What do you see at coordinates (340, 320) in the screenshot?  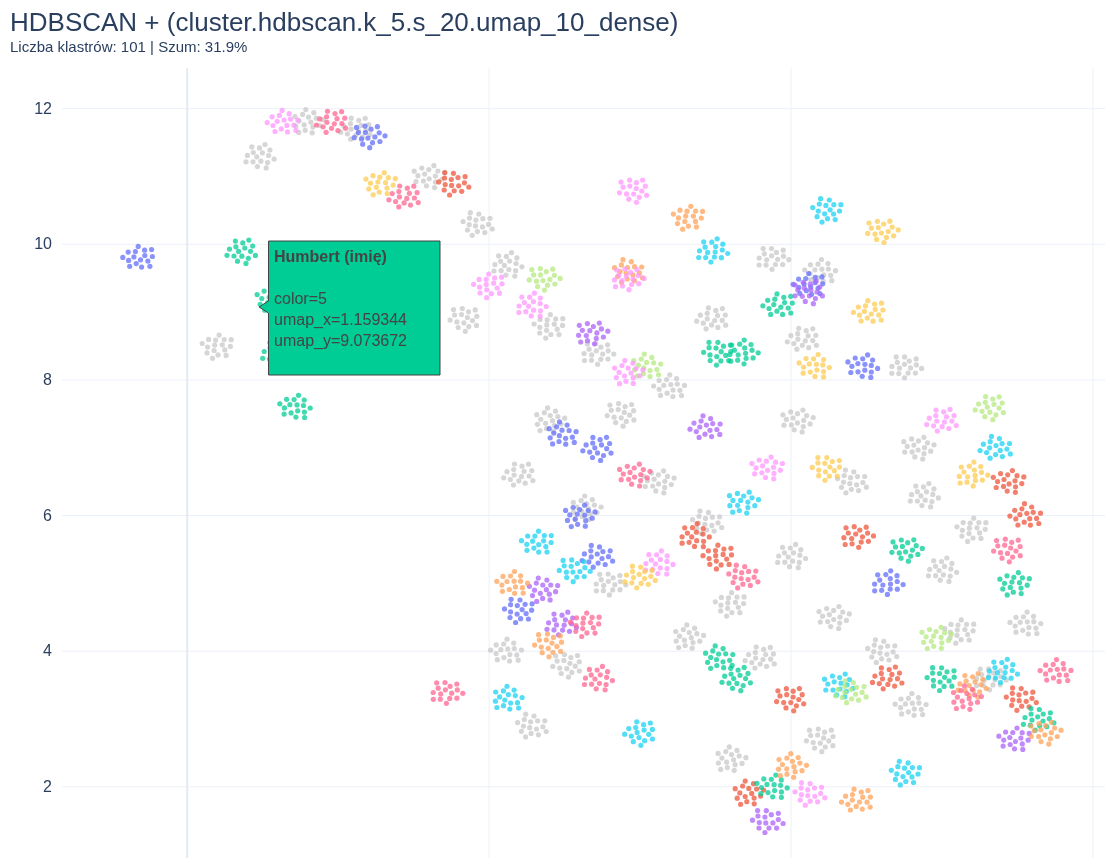 I see `tooltip-line: umap_x=1.159344` at bounding box center [340, 320].